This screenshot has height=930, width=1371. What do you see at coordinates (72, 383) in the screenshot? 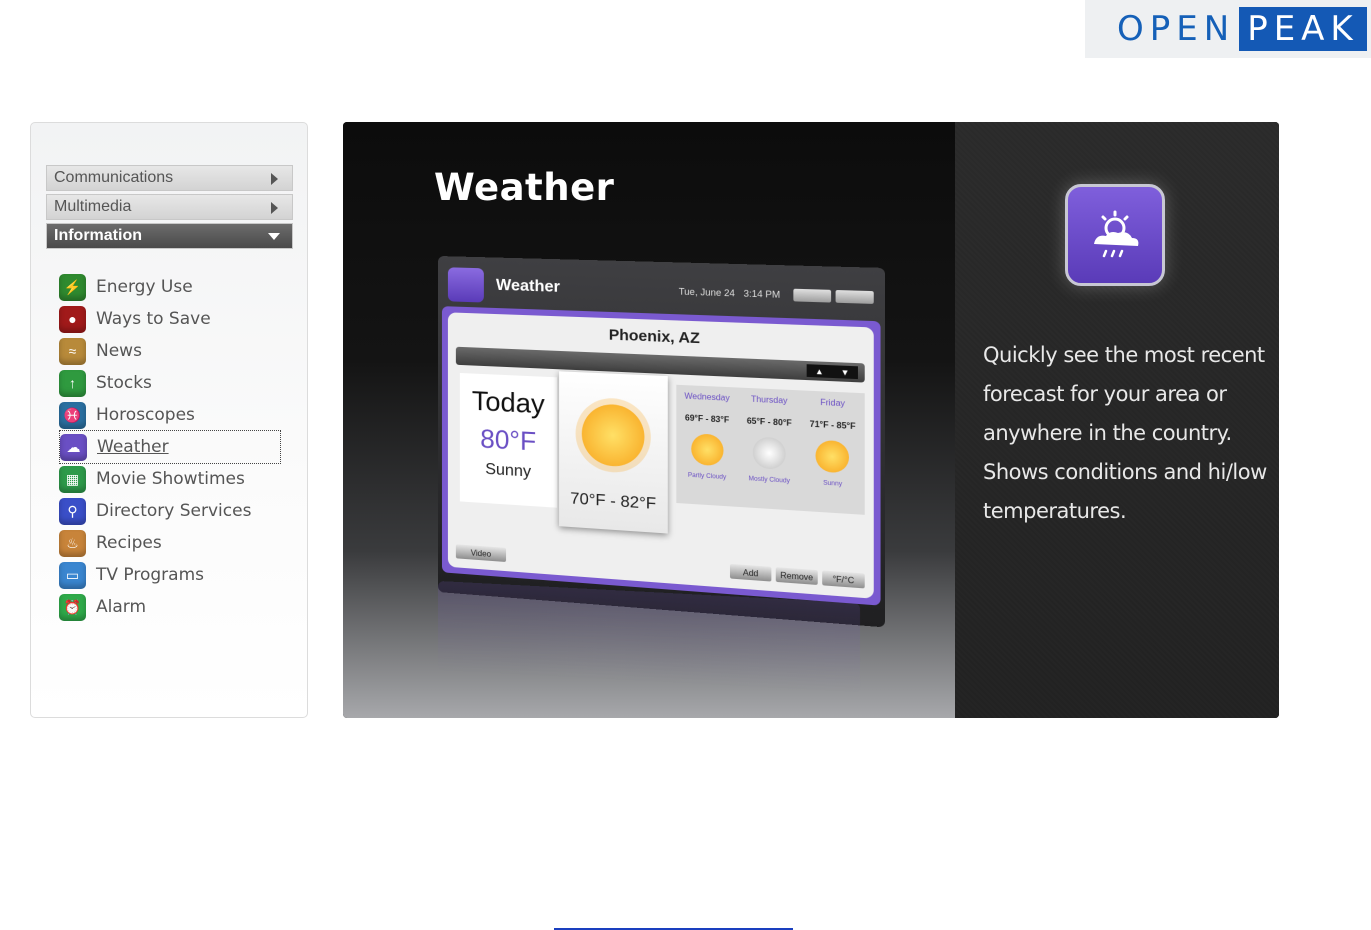
I see `stocks-icon: ↑` at bounding box center [72, 383].